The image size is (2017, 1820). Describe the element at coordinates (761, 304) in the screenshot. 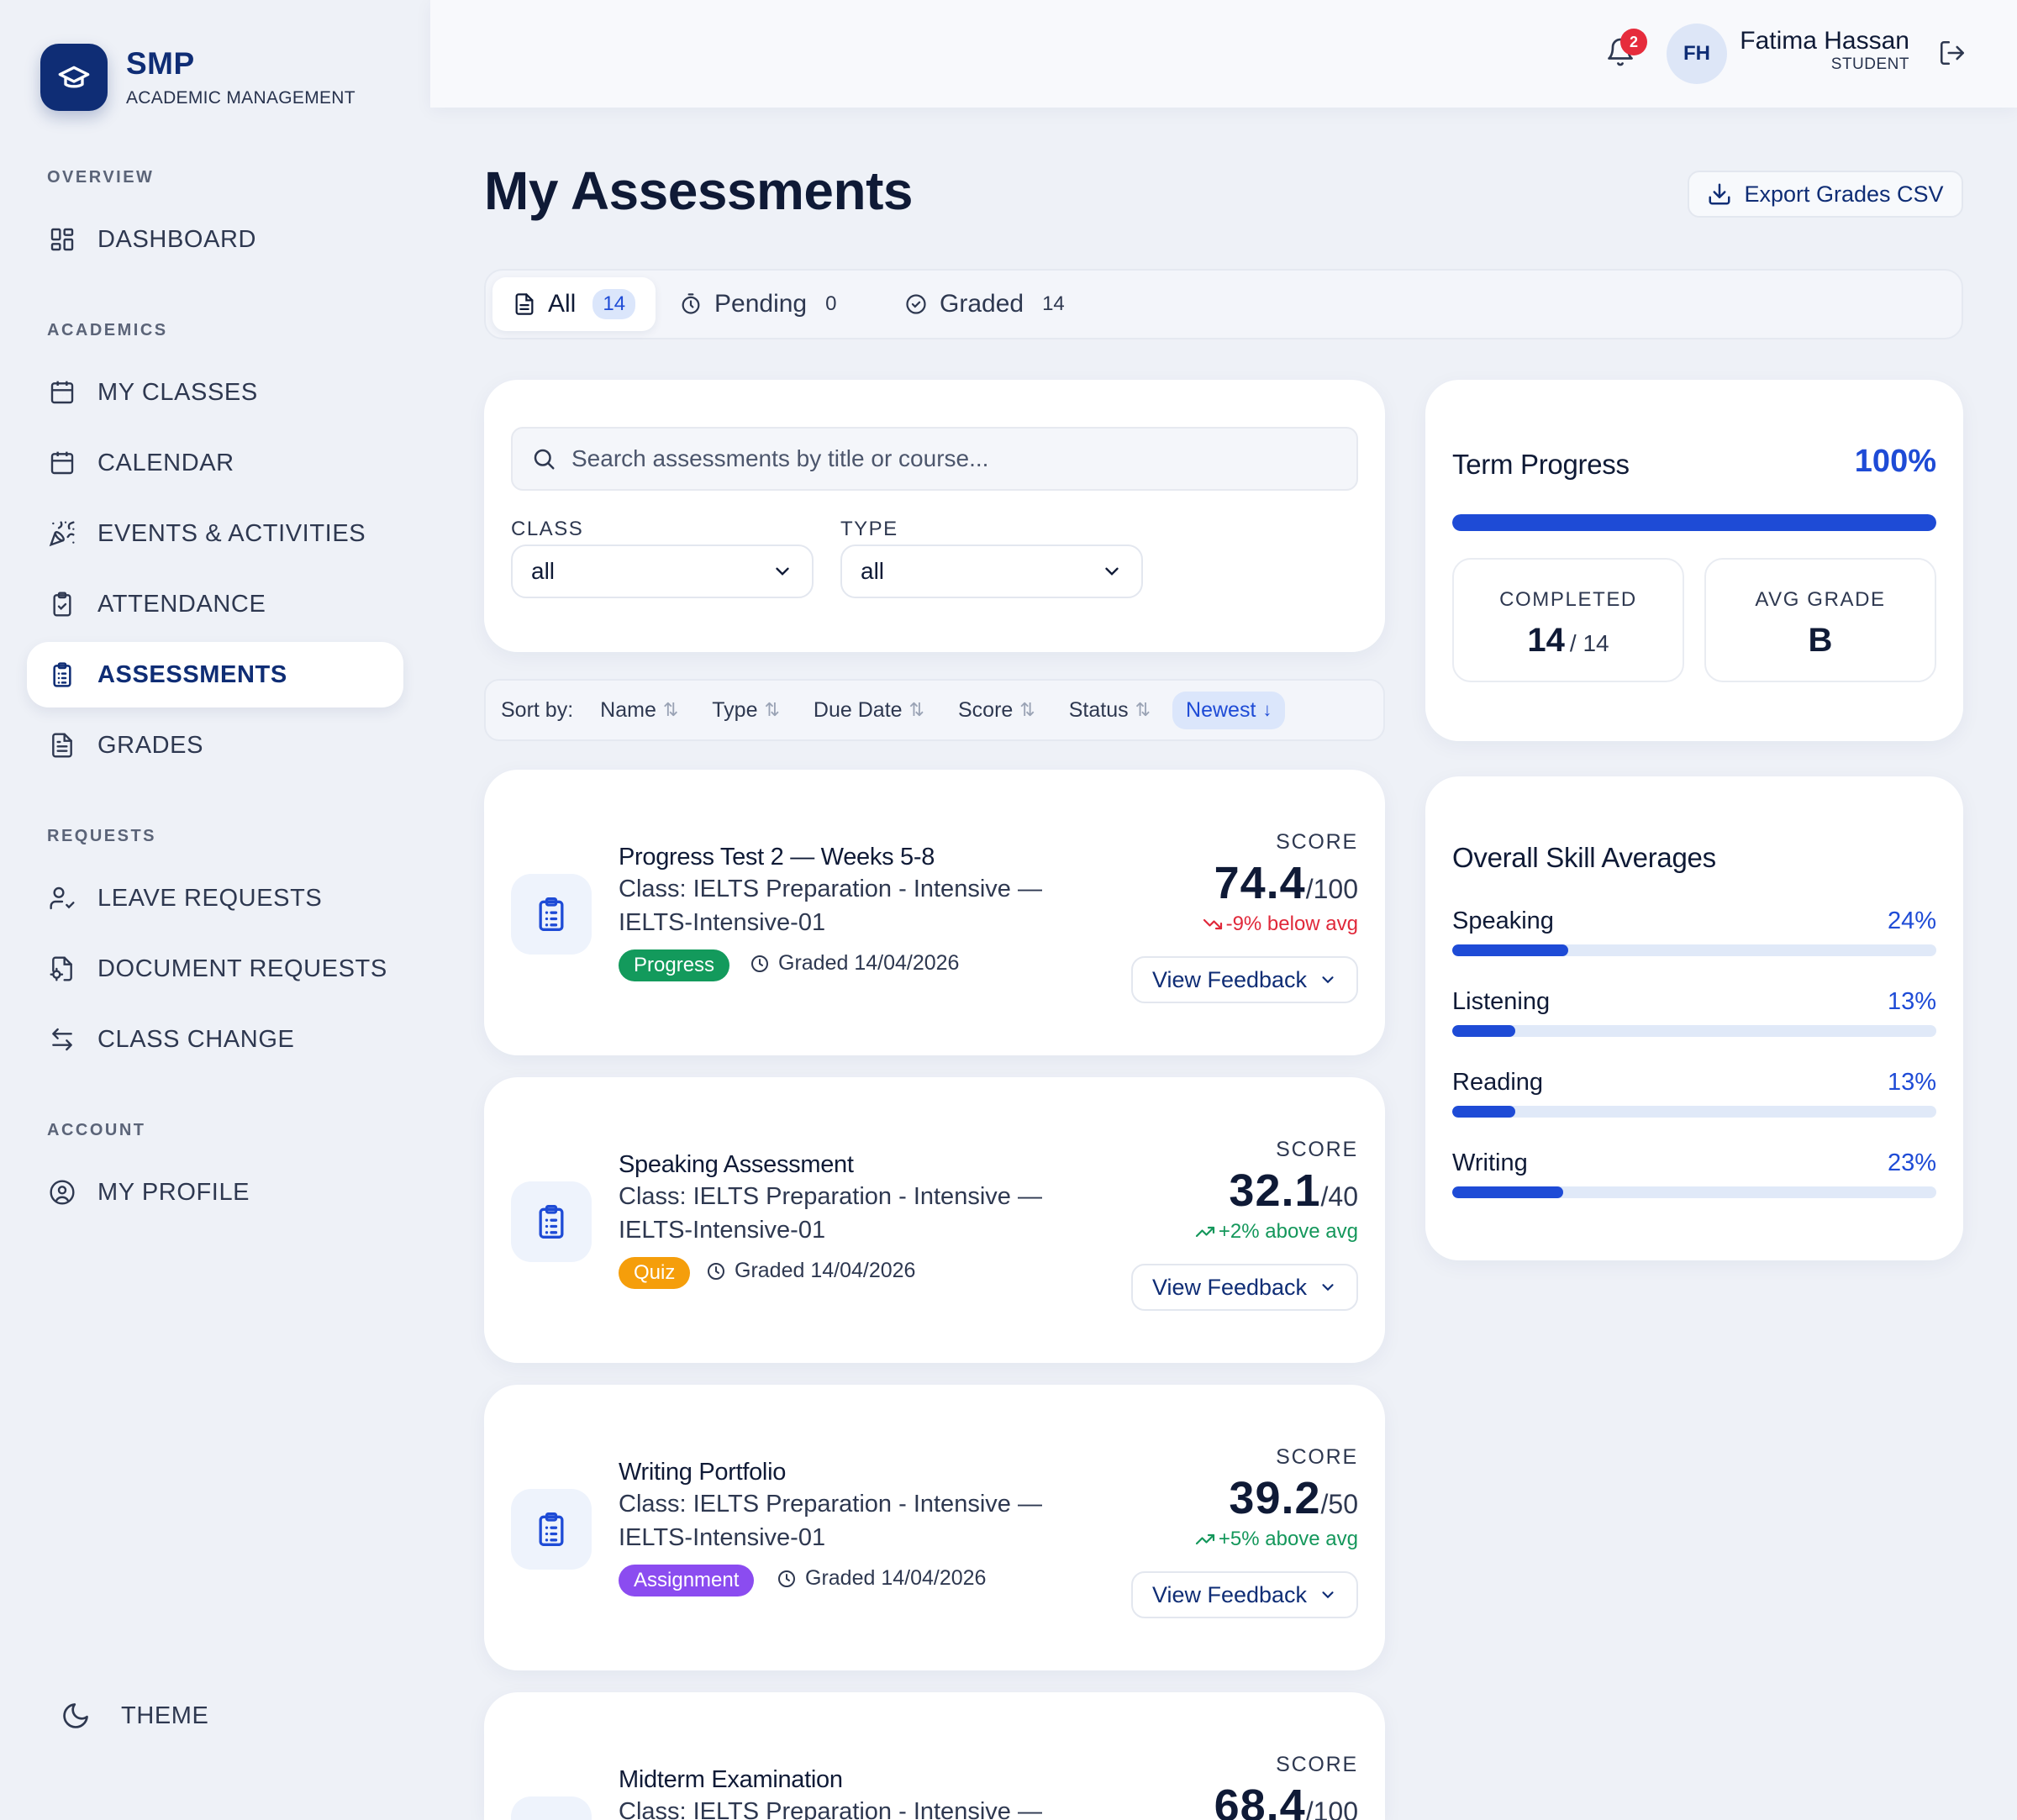

I see `tab-label: Pending` at that location.